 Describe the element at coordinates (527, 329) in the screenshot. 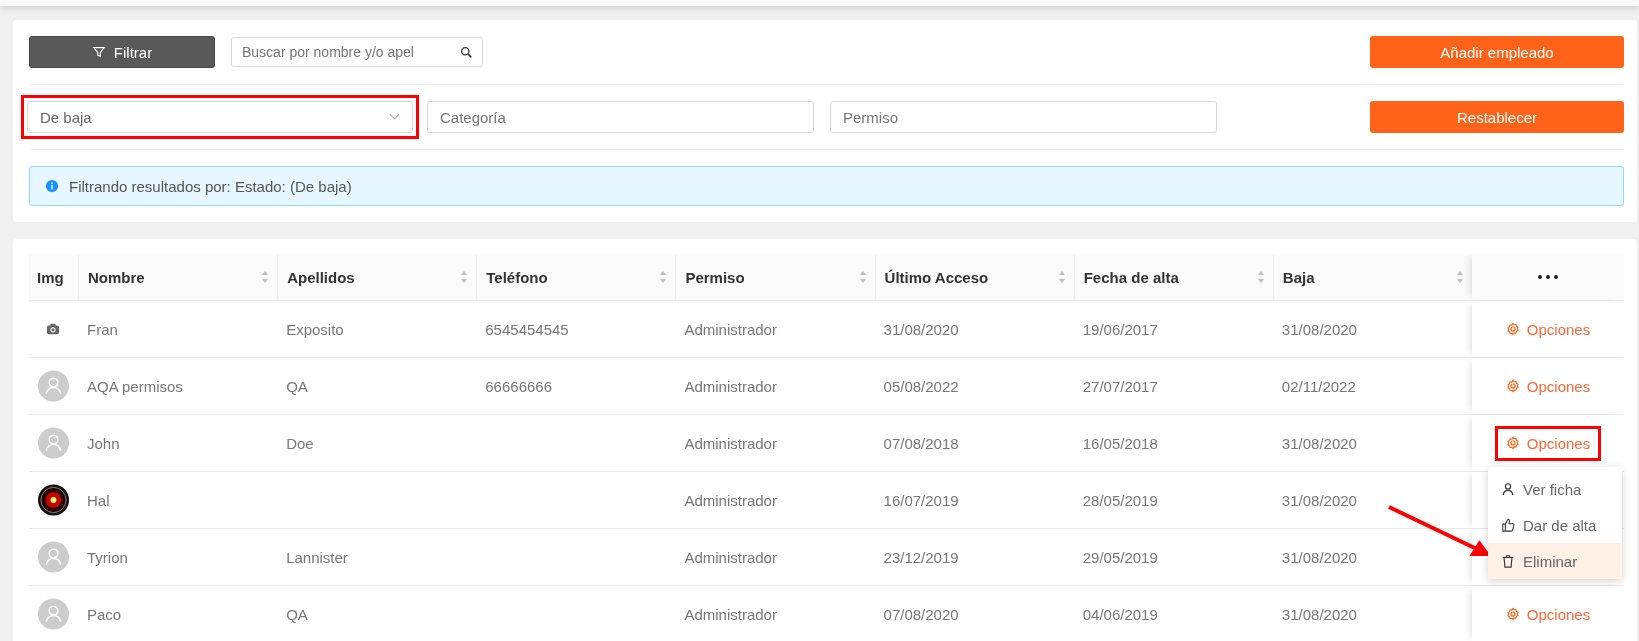

I see `table-cell: 6545454545` at that location.